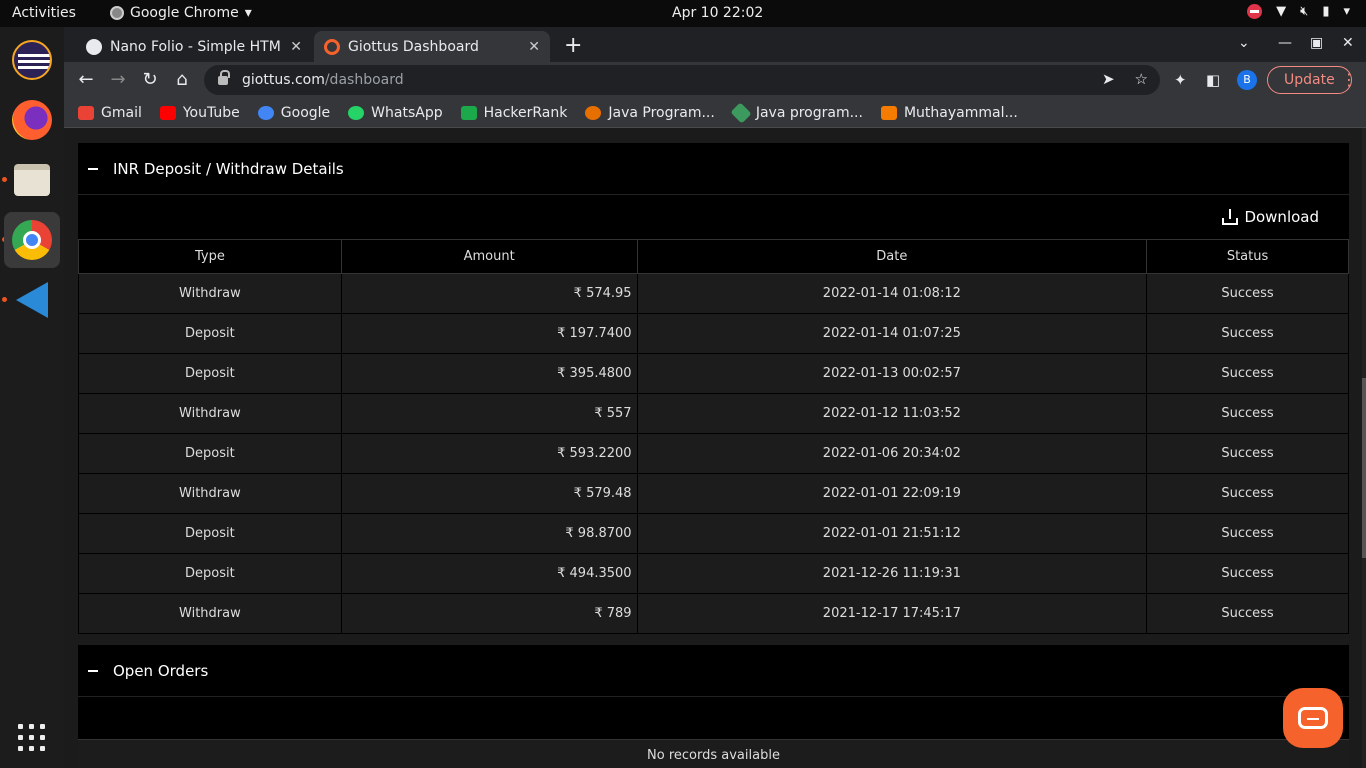 The width and height of the screenshot is (1366, 768). Describe the element at coordinates (1244, 43) in the screenshot. I see `tab-search-icon: ⌄` at that location.